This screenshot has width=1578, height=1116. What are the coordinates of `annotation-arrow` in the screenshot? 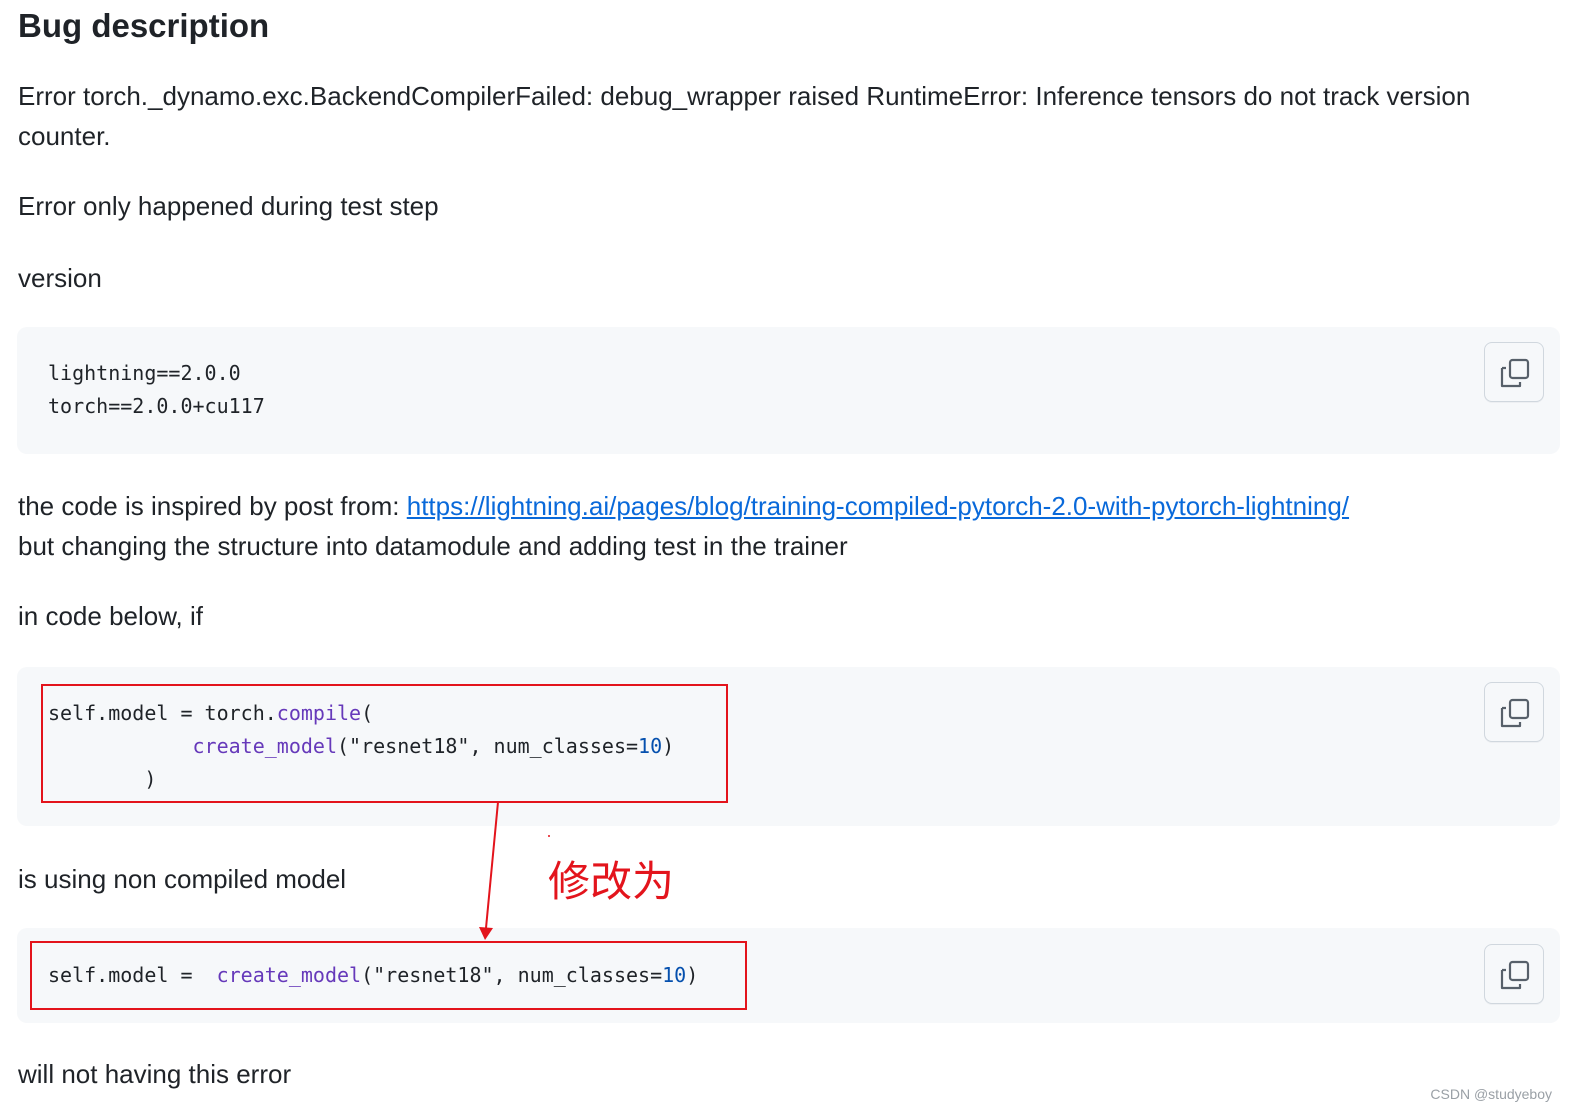 It's located at (514, 870).